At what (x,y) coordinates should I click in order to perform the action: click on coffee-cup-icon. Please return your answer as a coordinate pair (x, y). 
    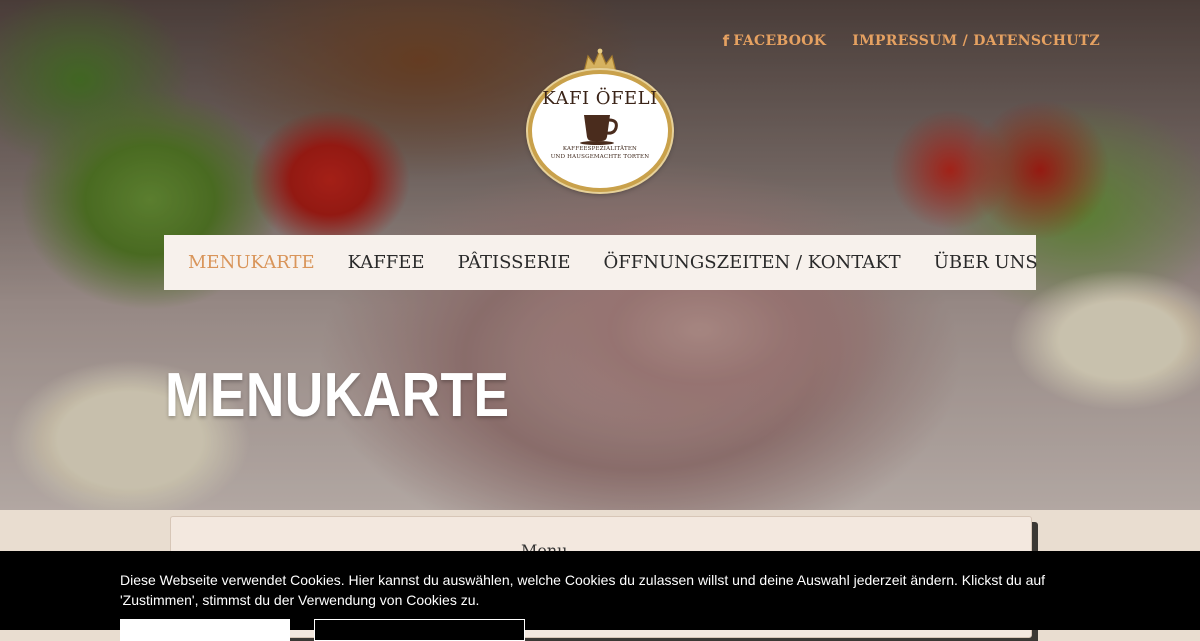
    Looking at the image, I should click on (599, 130).